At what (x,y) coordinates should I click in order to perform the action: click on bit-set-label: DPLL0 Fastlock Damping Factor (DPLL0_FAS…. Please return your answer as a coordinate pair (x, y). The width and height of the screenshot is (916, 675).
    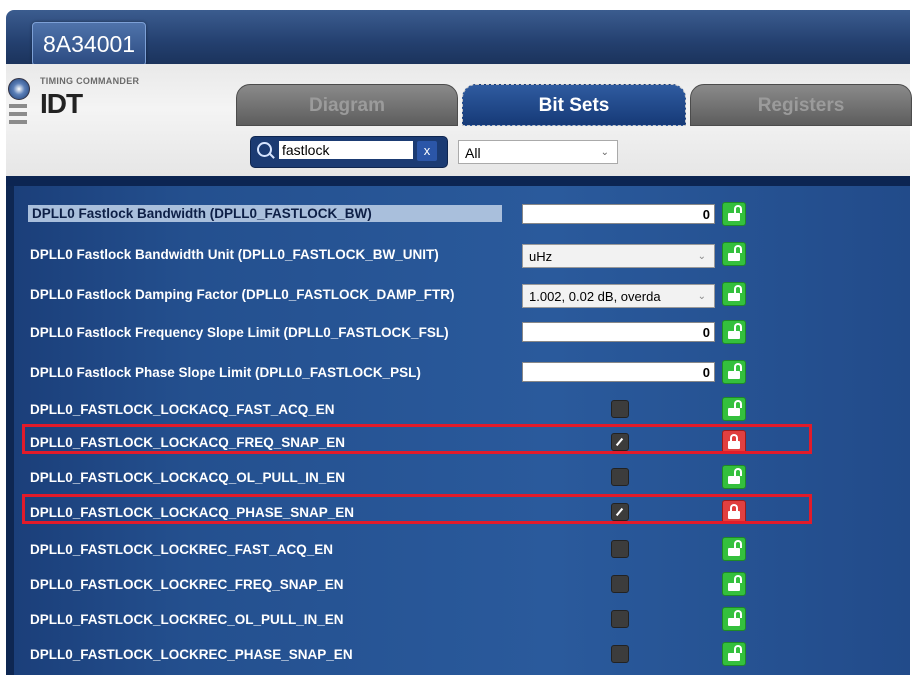
    Looking at the image, I should click on (242, 294).